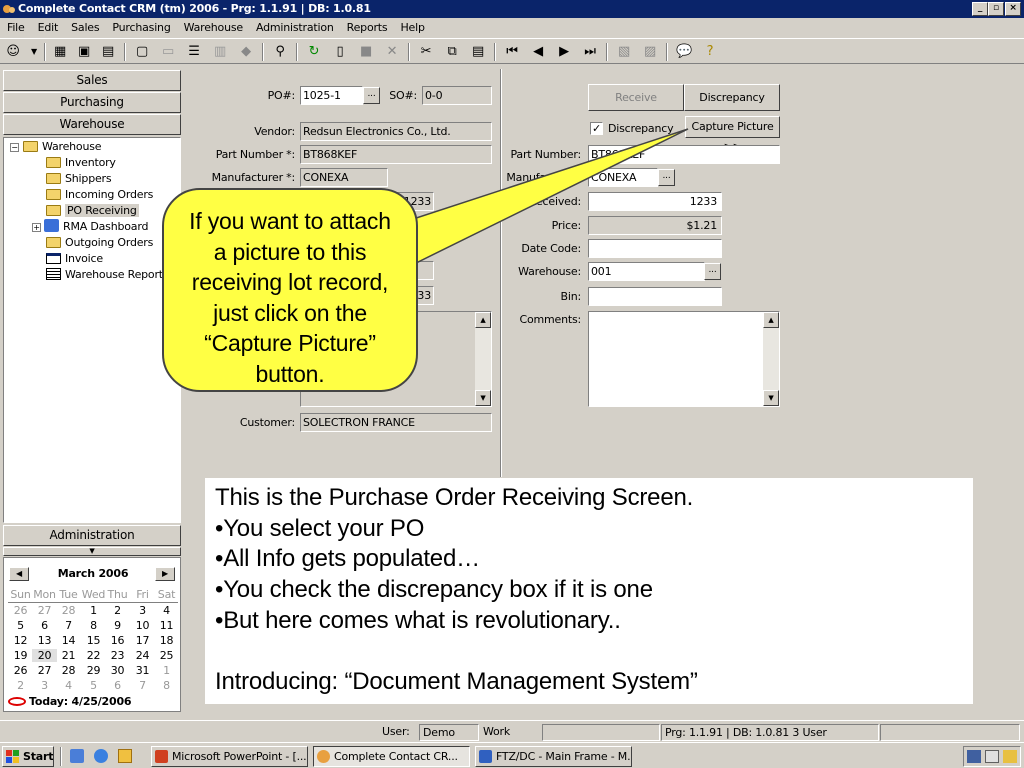 Image resolution: width=1024 pixels, height=768 pixels. What do you see at coordinates (161, 756) in the screenshot?
I see `powerpoint-icon` at bounding box center [161, 756].